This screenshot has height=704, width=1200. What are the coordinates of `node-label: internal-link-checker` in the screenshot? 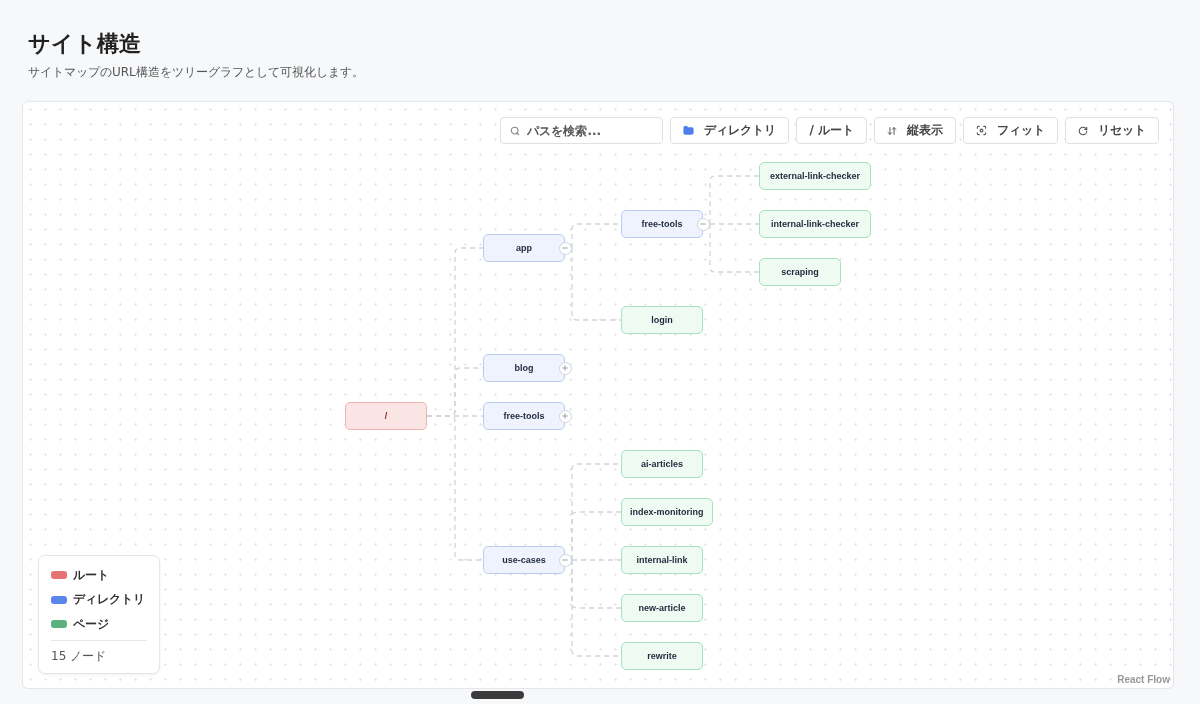 It's located at (815, 224).